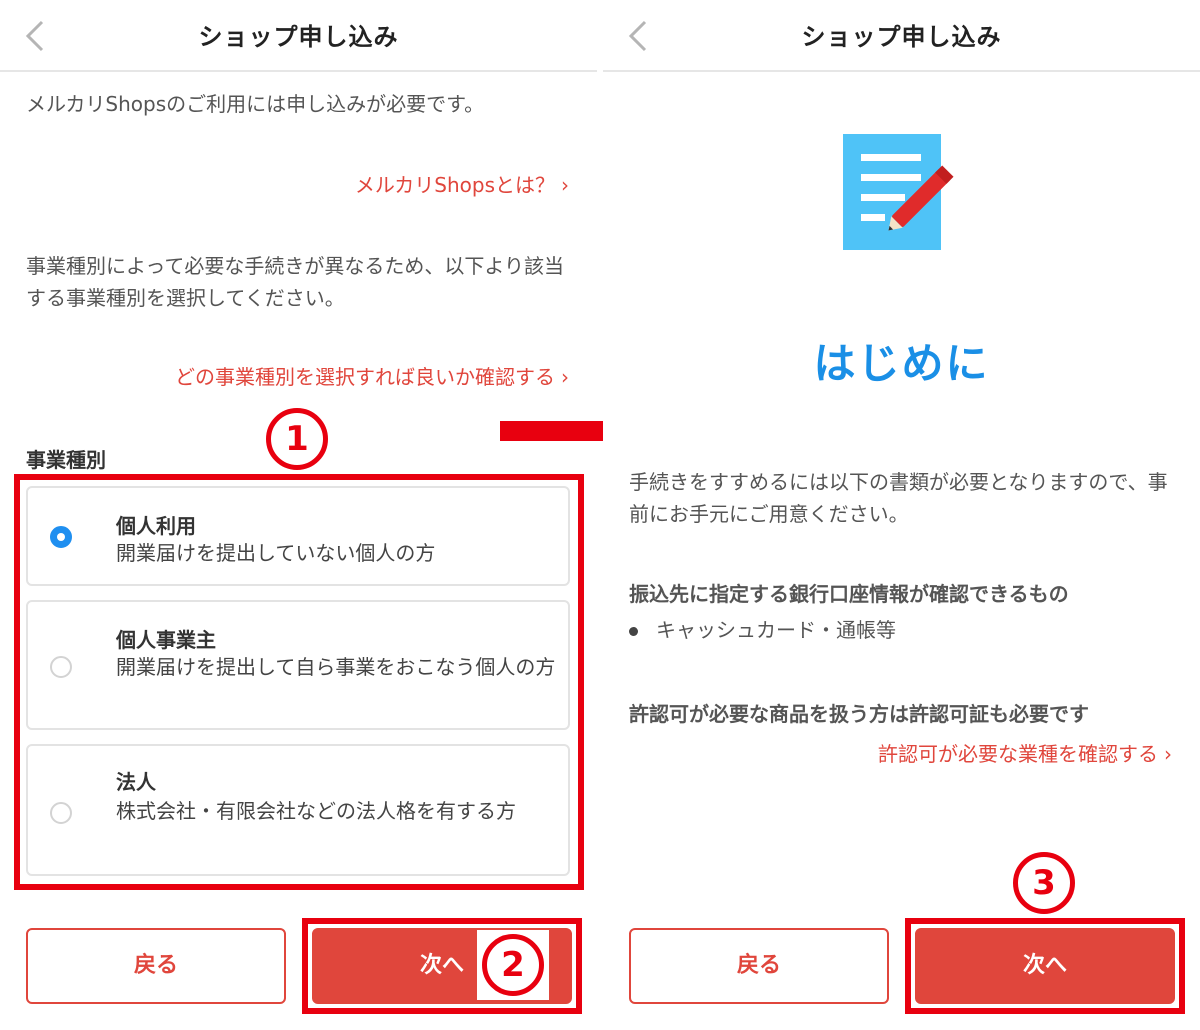 Image resolution: width=1200 pixels, height=1030 pixels. I want to click on left-header: ショップ申し込み, so click(298, 36).